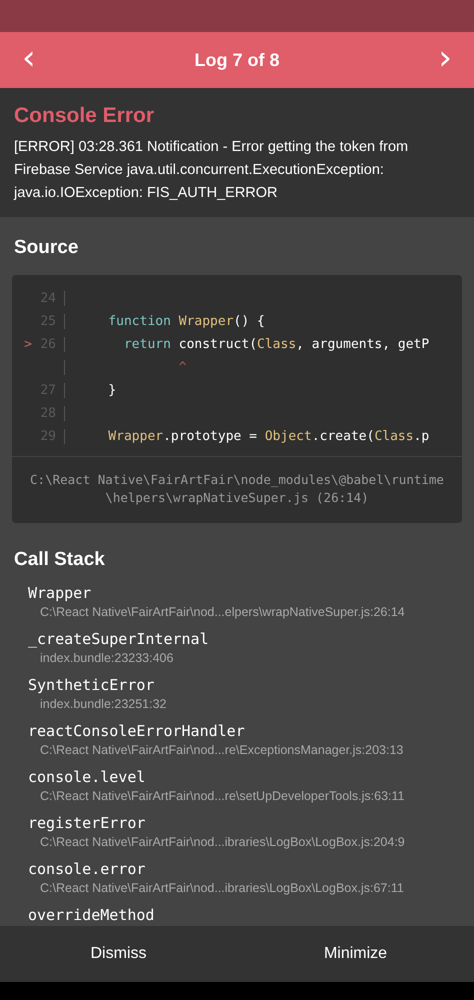 The image size is (474, 1000). What do you see at coordinates (222, 888) in the screenshot?
I see `frame-location: C:\React Native\FairArtFair\nod...ibraries\LogBox\LogBox.js:67:11` at bounding box center [222, 888].